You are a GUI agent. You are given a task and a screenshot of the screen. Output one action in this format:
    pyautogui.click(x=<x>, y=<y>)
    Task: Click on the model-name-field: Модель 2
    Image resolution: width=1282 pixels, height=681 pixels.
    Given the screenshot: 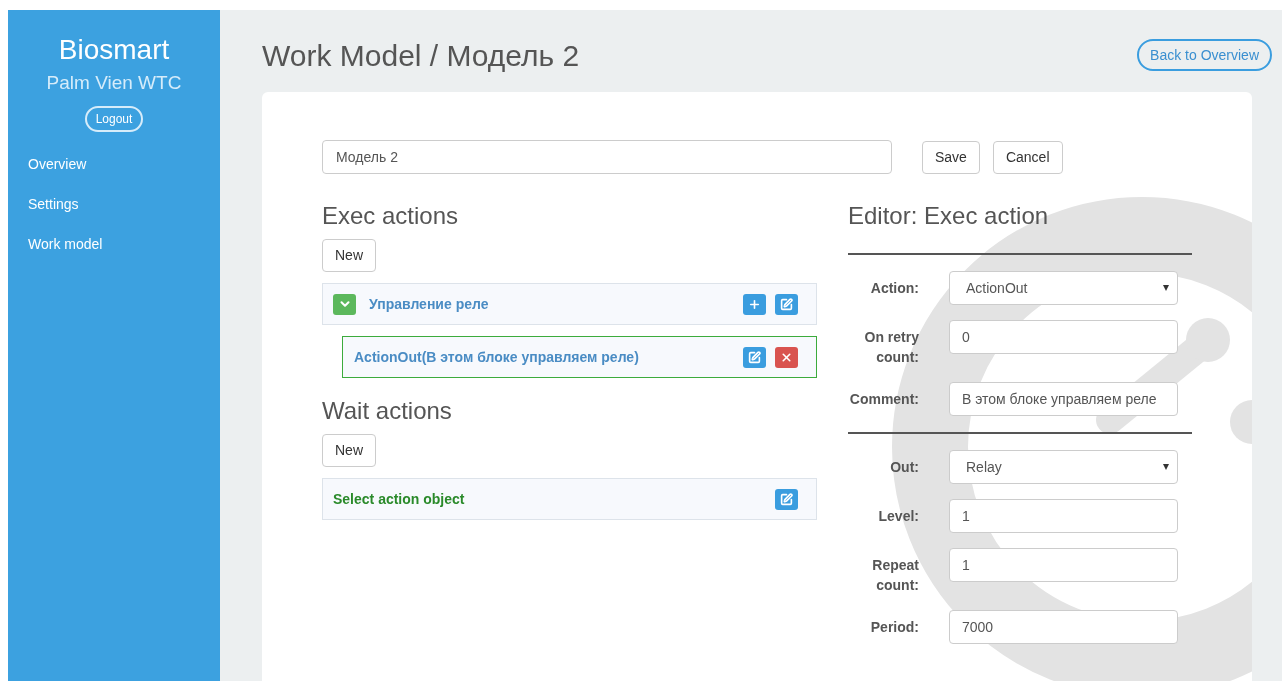 What is the action you would take?
    pyautogui.click(x=607, y=157)
    